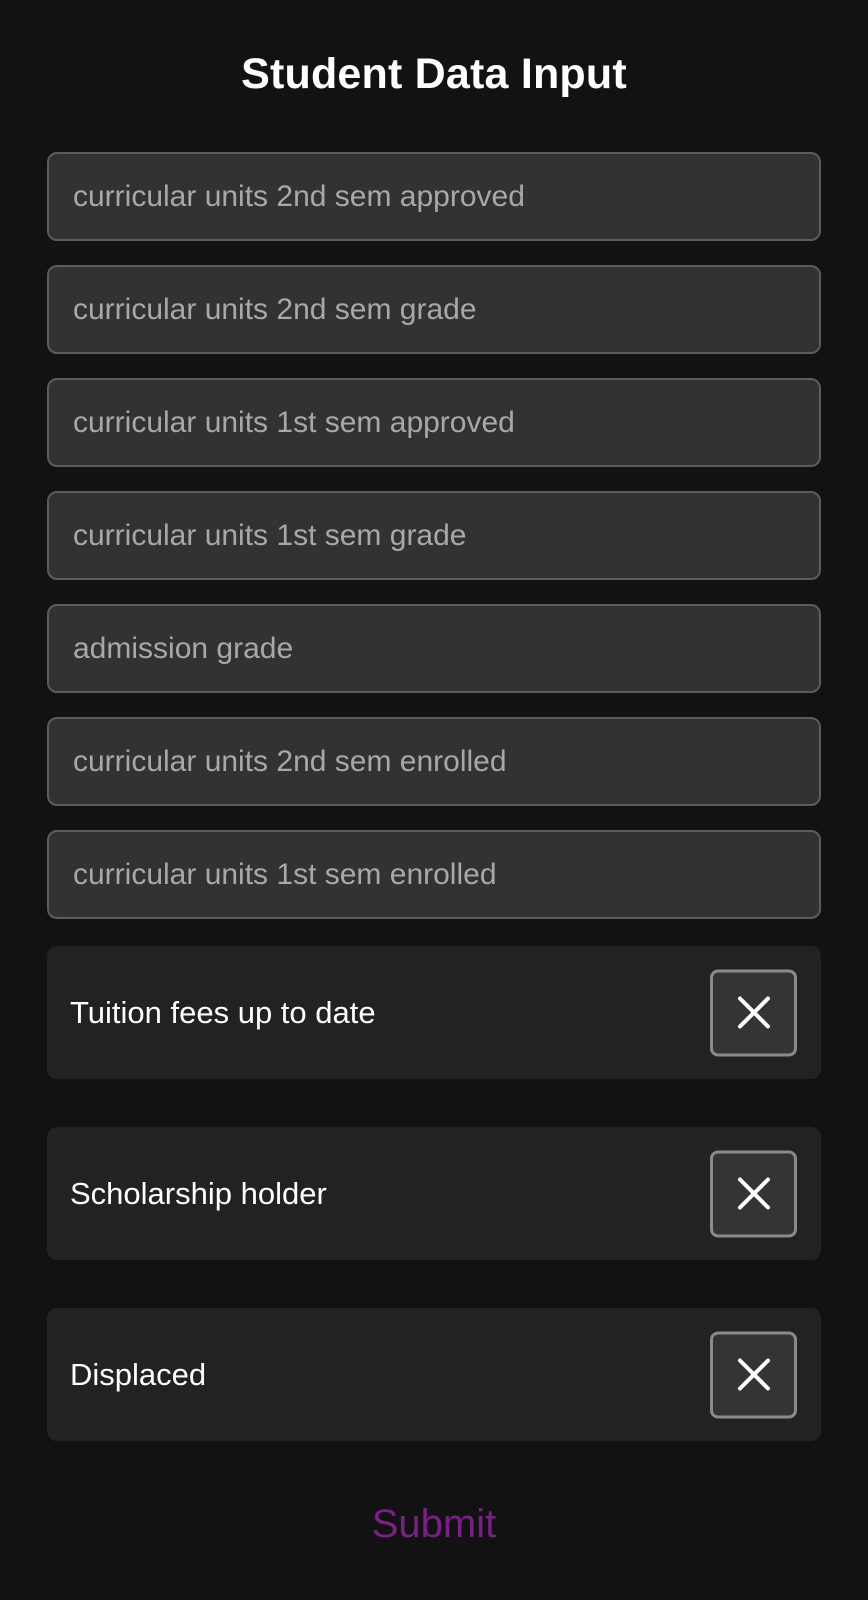 The image size is (868, 1600). Describe the element at coordinates (434, 1374) in the screenshot. I see `toggle-row-displaced: Displaced` at that location.